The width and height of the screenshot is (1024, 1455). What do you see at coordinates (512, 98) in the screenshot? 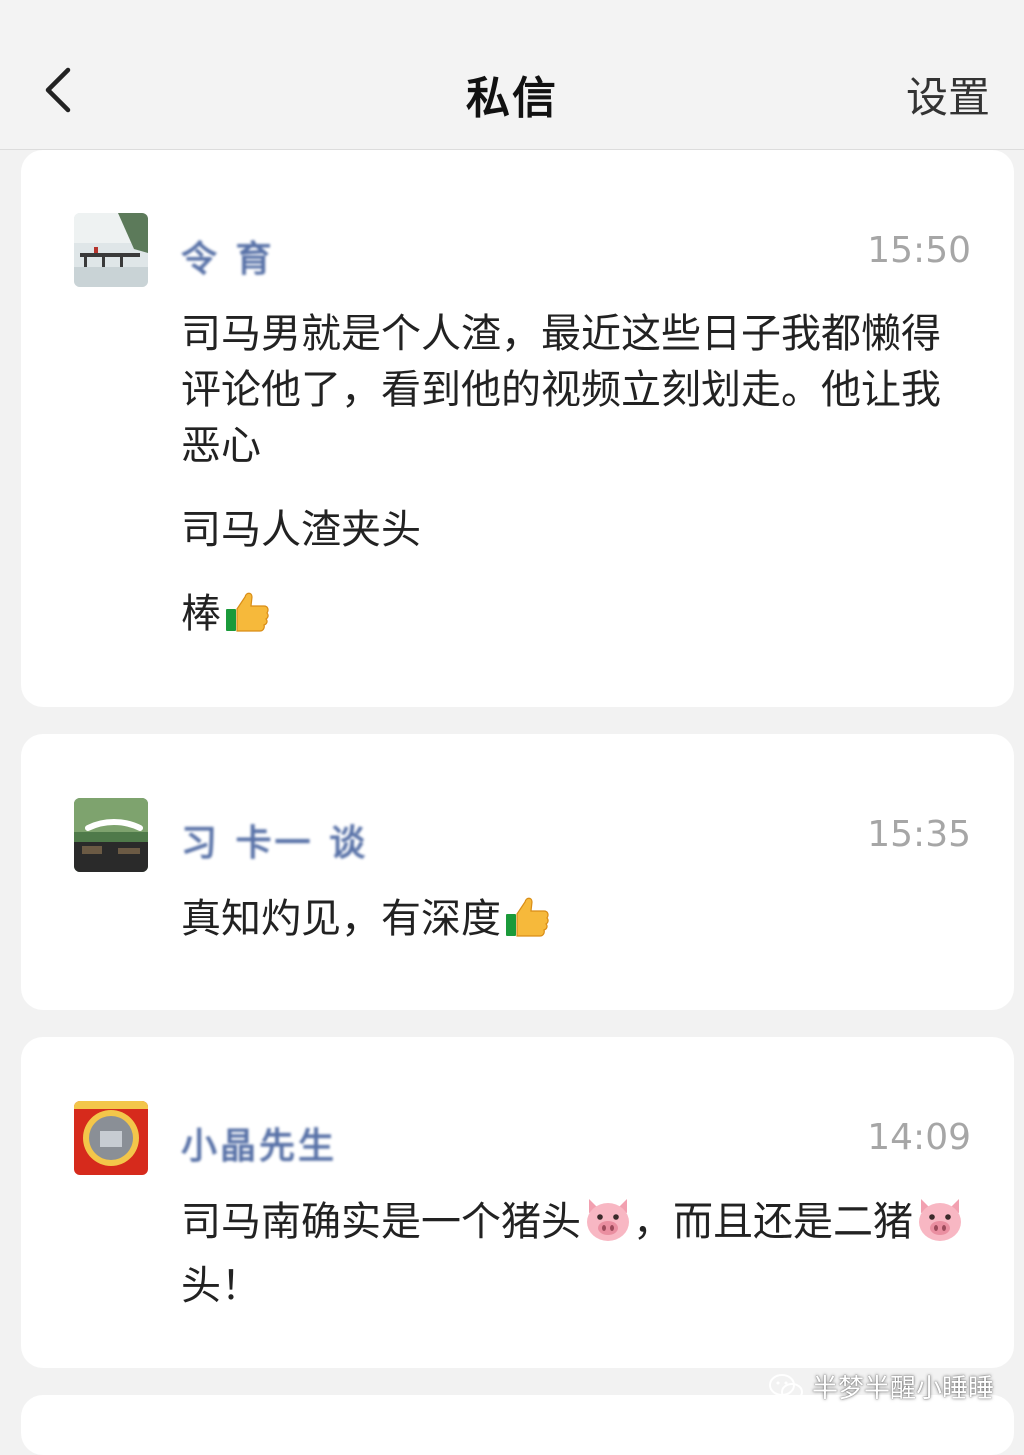
I see `page-title: 私信` at bounding box center [512, 98].